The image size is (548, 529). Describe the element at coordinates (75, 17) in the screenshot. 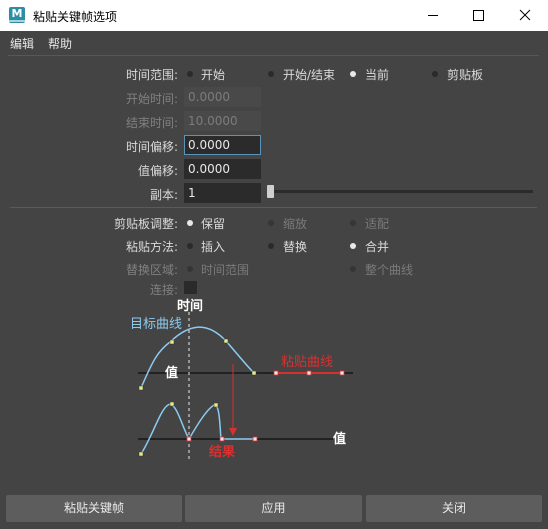

I see `window-title: 粘贴关键帧选项` at that location.